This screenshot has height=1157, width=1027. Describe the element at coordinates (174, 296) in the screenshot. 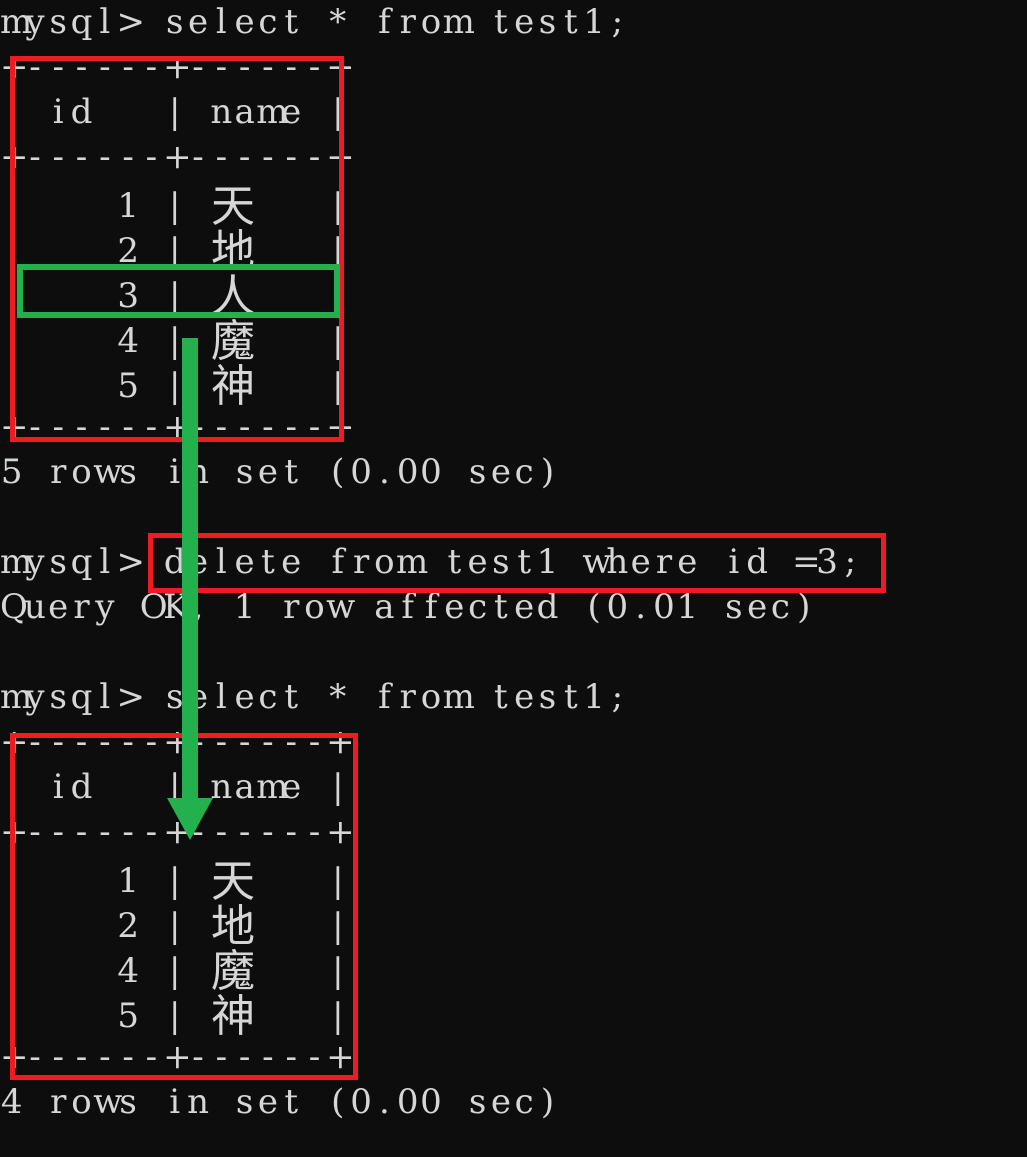

I see `terminal-line-tbl1-row-3: | 3 | 人 |` at that location.